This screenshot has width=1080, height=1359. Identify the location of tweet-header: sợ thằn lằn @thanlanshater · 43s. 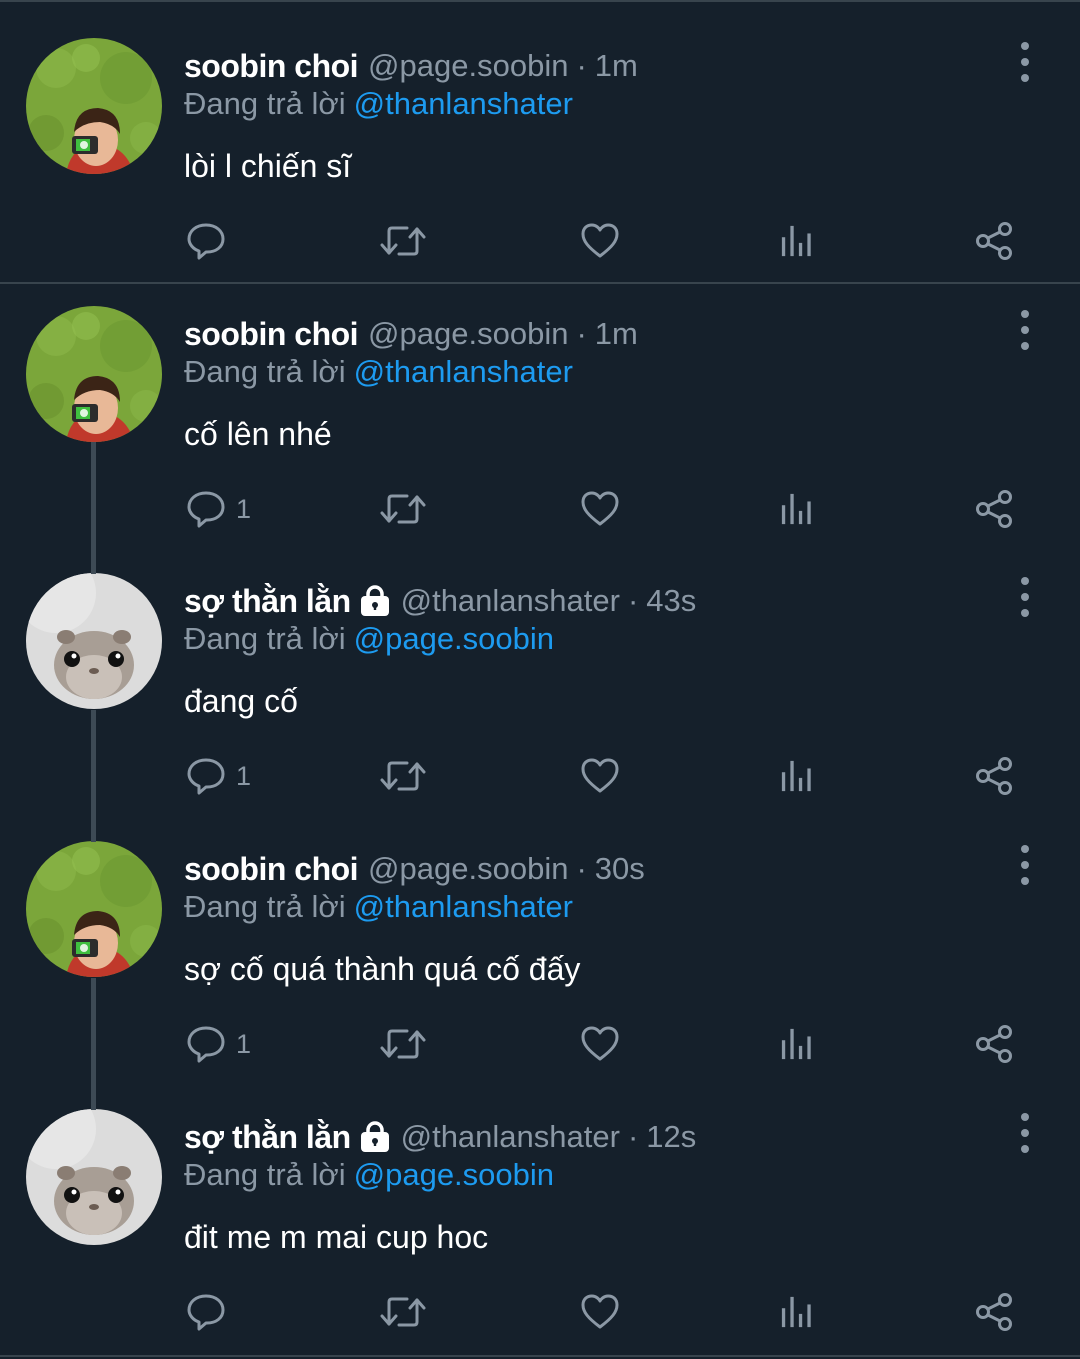
(440, 601).